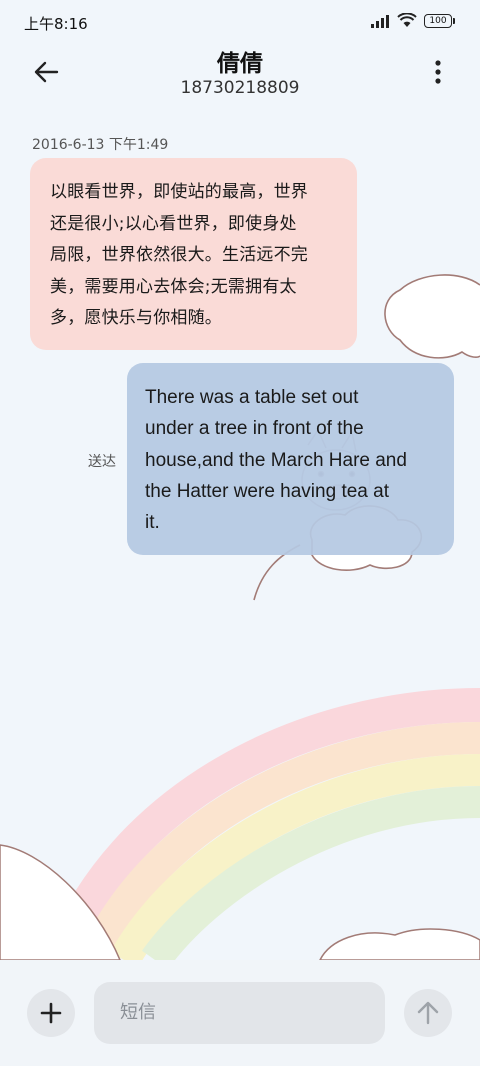  Describe the element at coordinates (399, 944) in the screenshot. I see `cloud-bottom-right` at that location.